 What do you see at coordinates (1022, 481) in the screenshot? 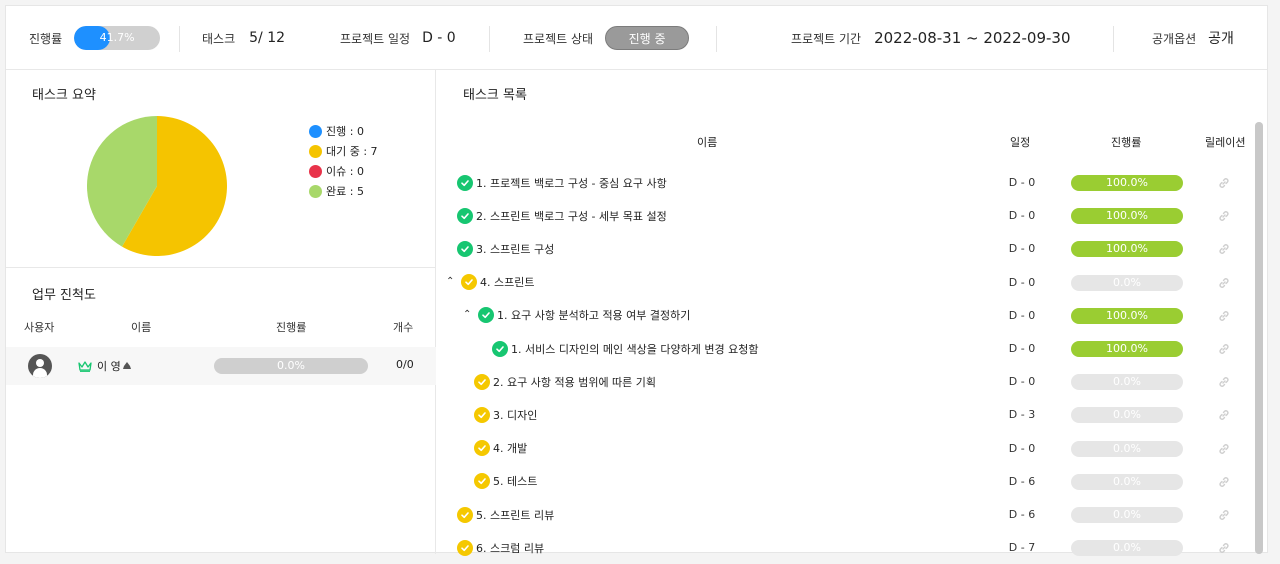
I see `task-date: D - 6` at bounding box center [1022, 481].